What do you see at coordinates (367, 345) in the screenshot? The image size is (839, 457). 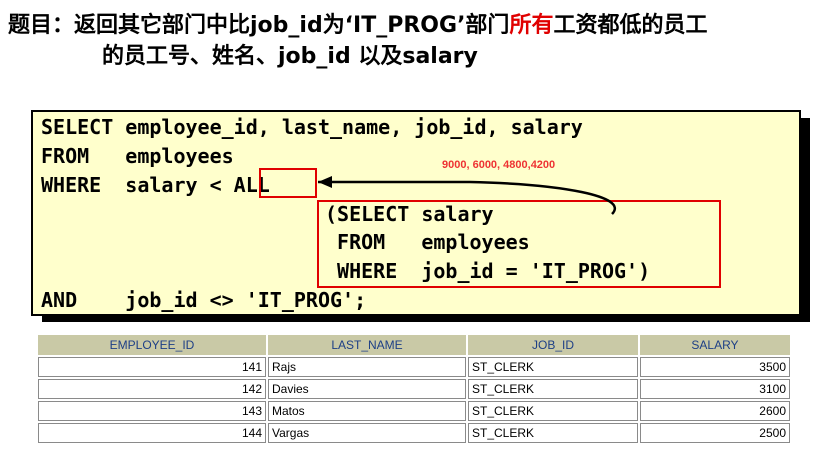 I see `column-header: LAST_NAME` at bounding box center [367, 345].